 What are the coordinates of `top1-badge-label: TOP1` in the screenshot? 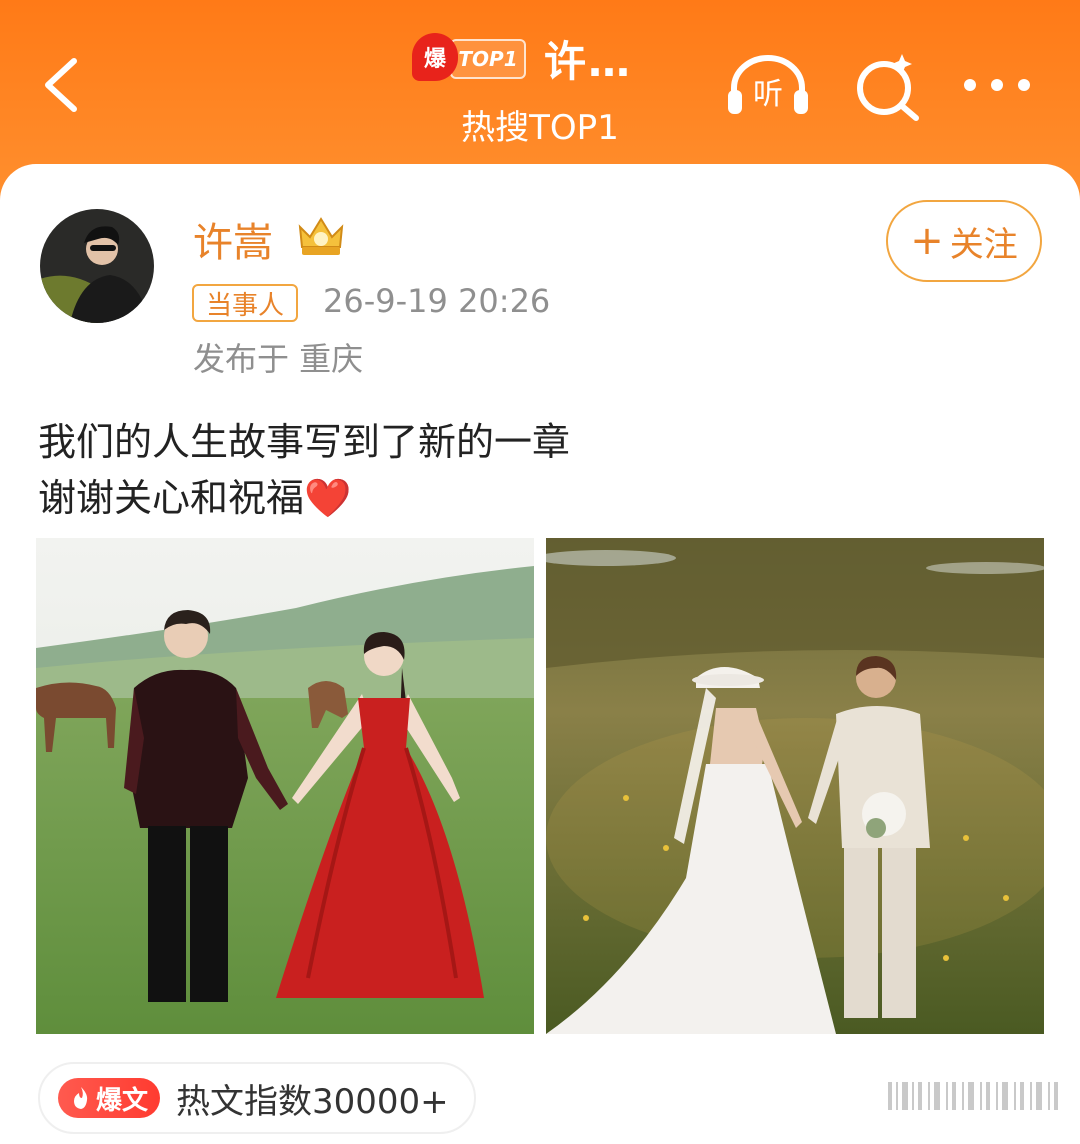 It's located at (488, 59).